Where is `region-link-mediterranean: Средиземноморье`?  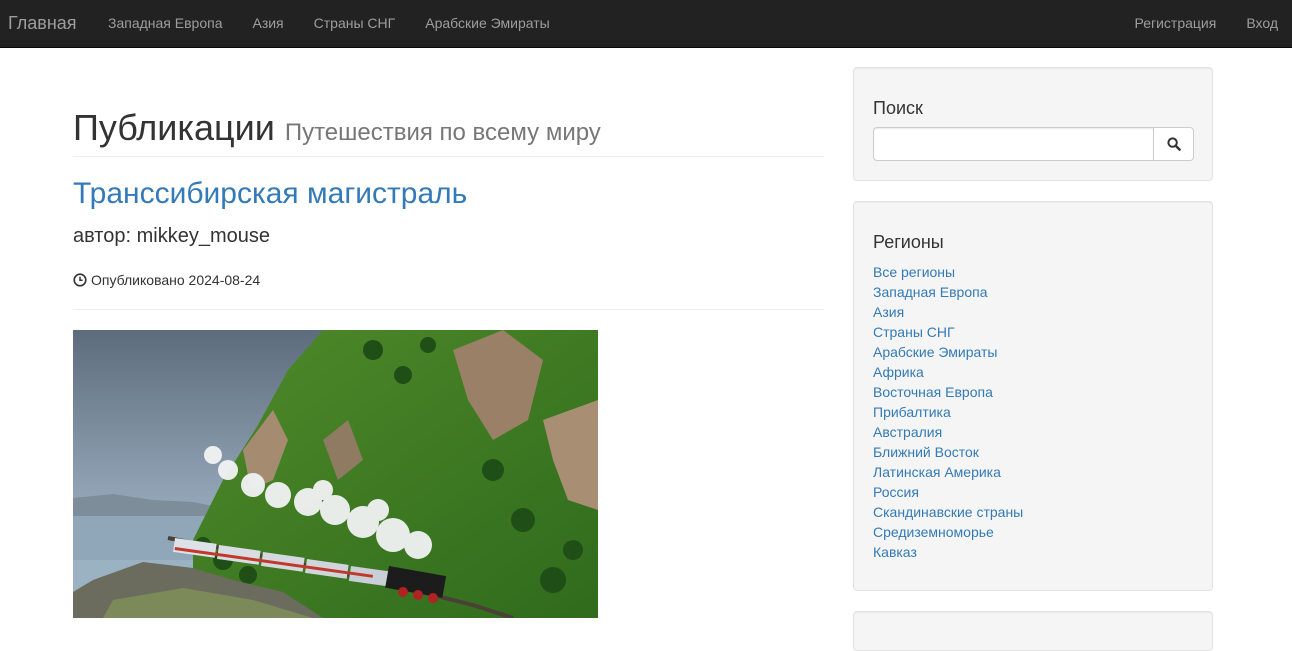 region-link-mediterranean: Средиземноморье is located at coordinates (933, 532).